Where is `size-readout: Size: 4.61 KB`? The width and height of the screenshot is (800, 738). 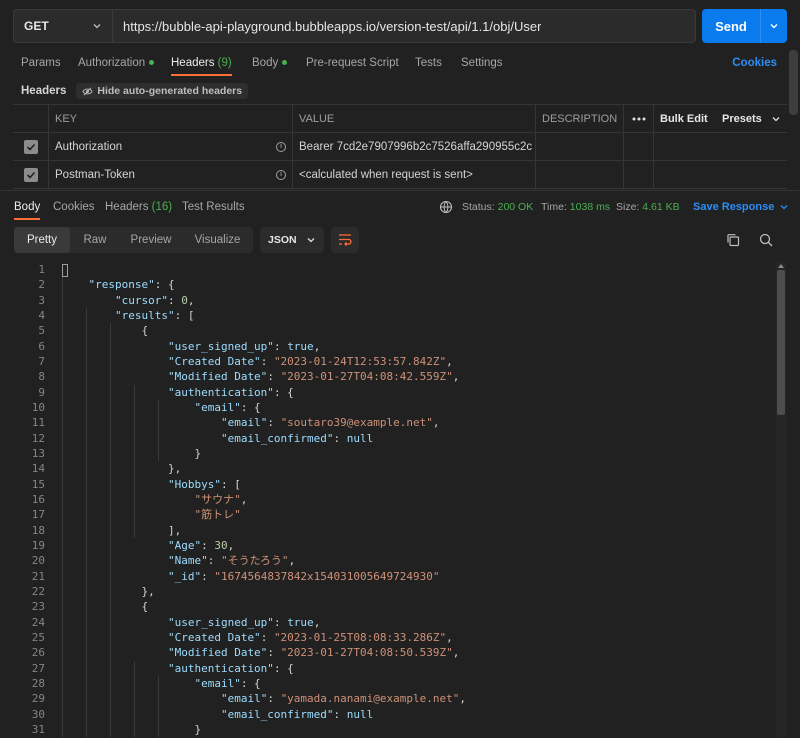
size-readout: Size: 4.61 KB is located at coordinates (648, 207).